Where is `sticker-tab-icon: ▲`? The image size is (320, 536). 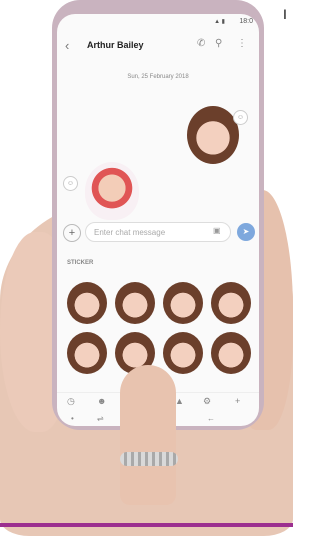 sticker-tab-icon: ▲ is located at coordinates (179, 401).